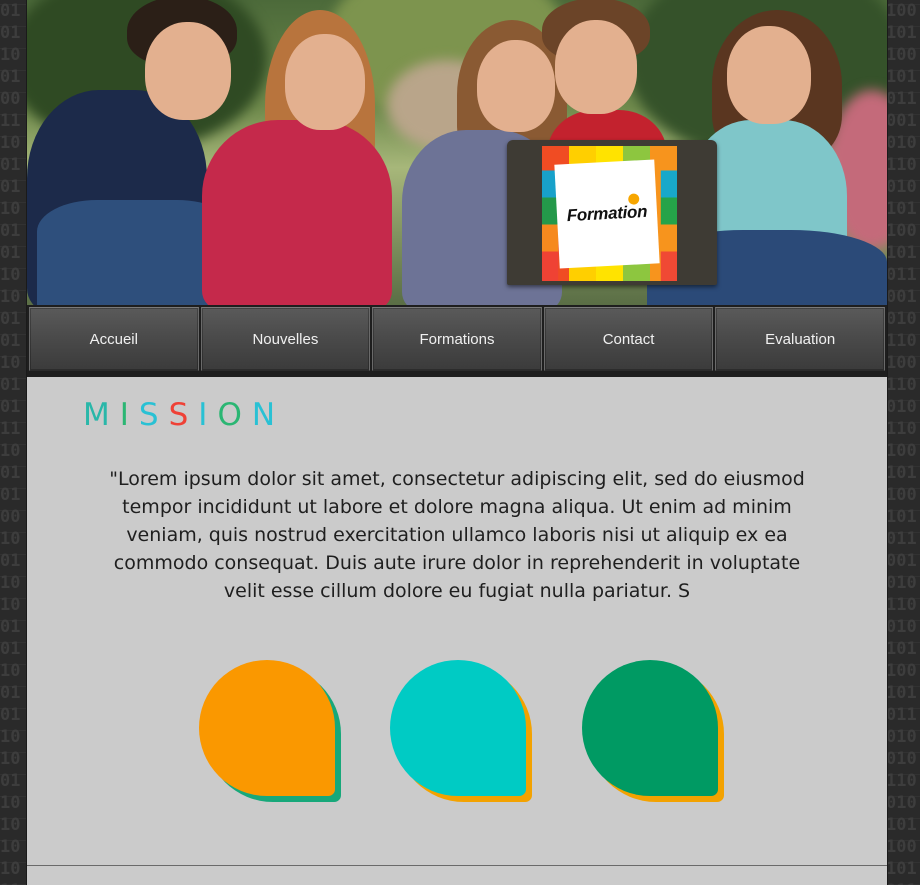 The height and width of the screenshot is (885, 920). I want to click on nav-item-formations: Formations, so click(457, 339).